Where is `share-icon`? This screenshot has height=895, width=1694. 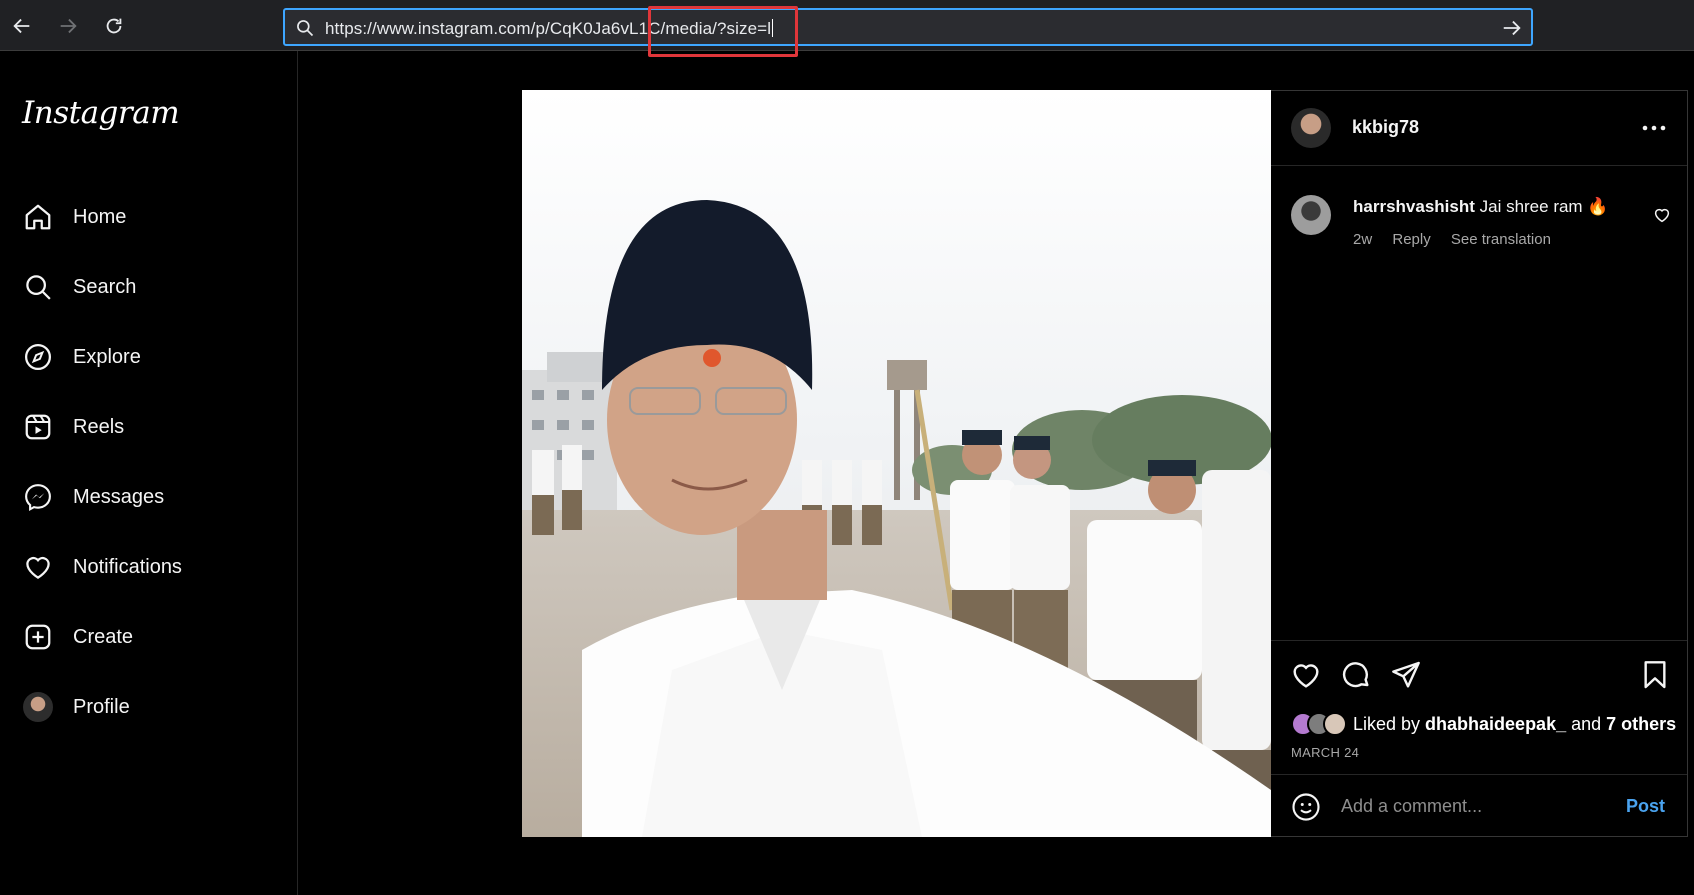
share-icon is located at coordinates (1406, 675).